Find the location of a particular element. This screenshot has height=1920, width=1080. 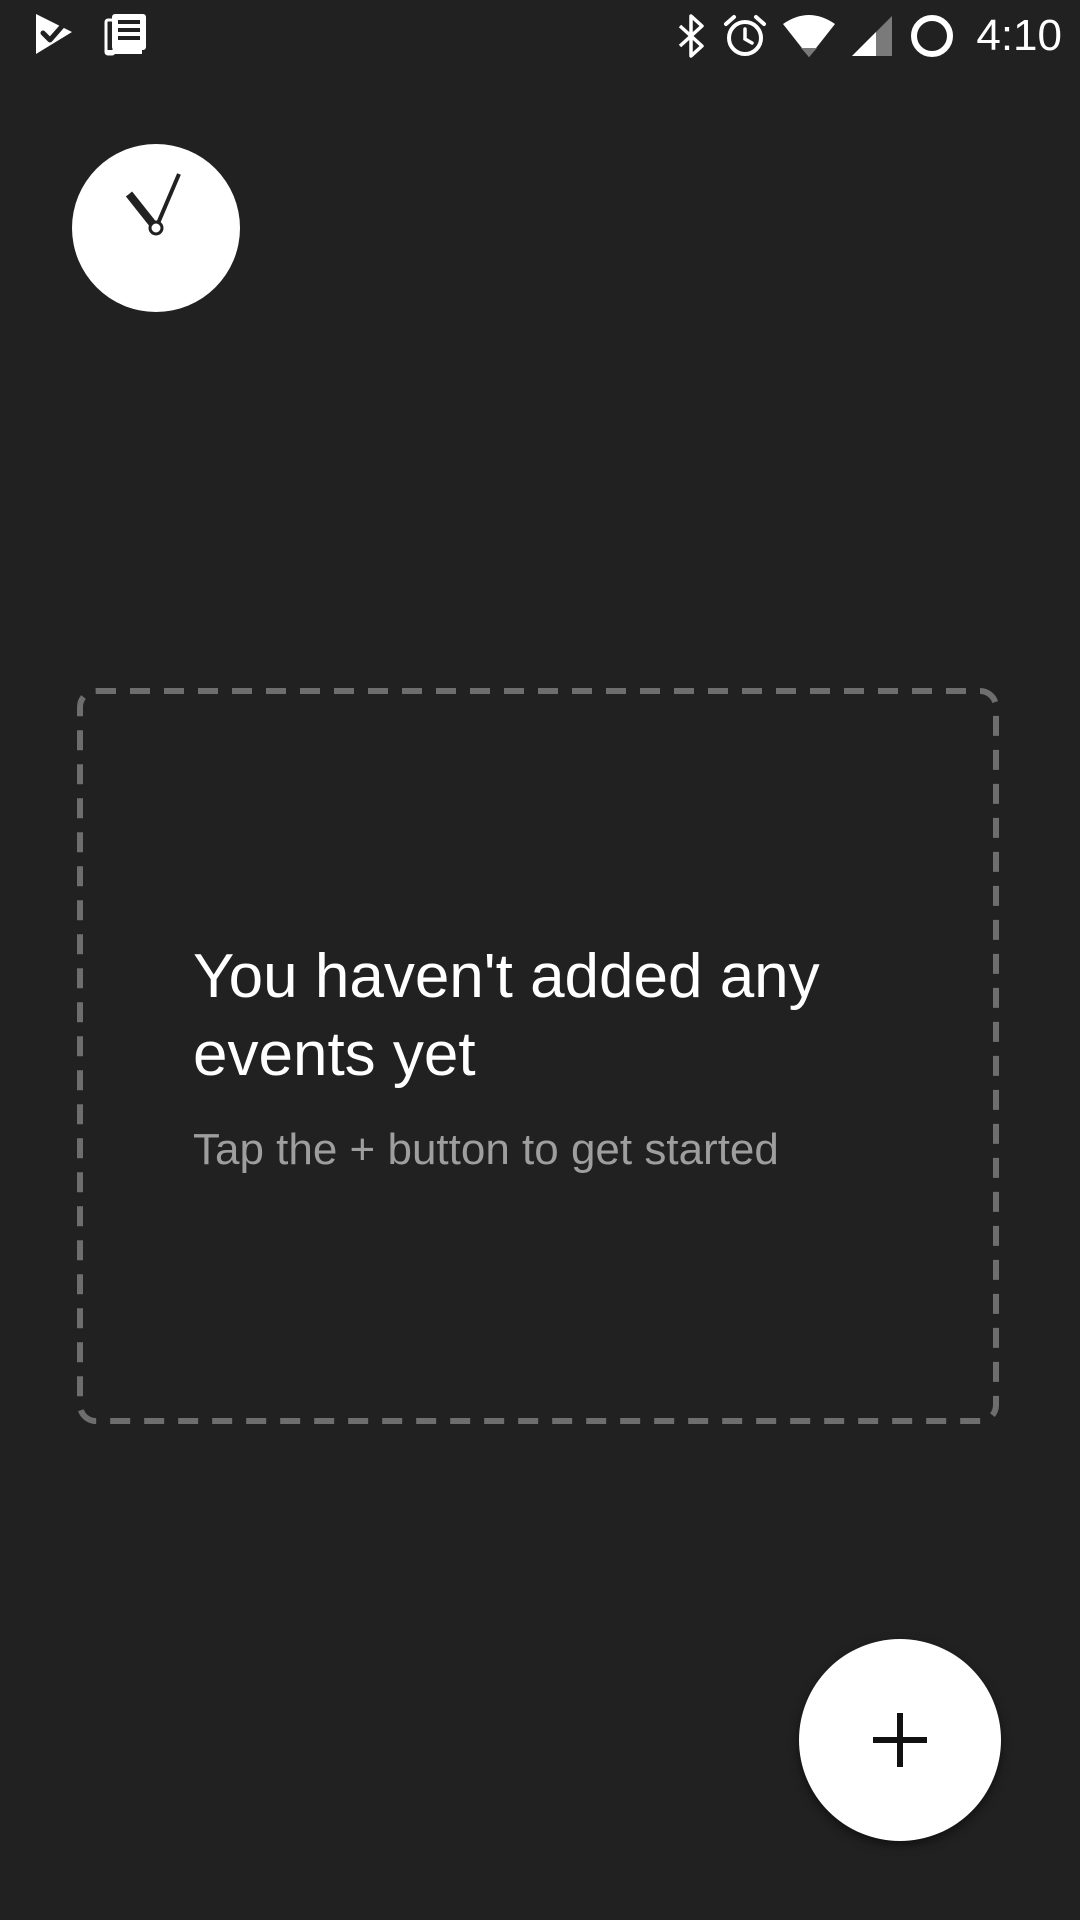

tasks-check-icon is located at coordinates (54, 34).